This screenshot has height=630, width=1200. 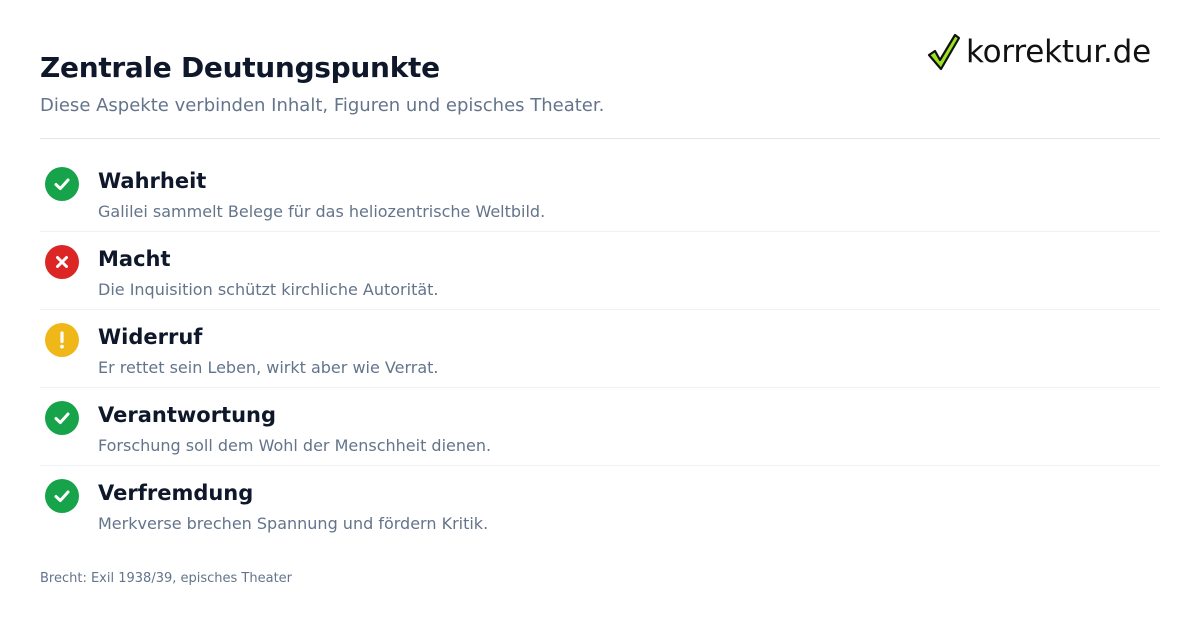 I want to click on x-circle-icon, so click(x=62, y=262).